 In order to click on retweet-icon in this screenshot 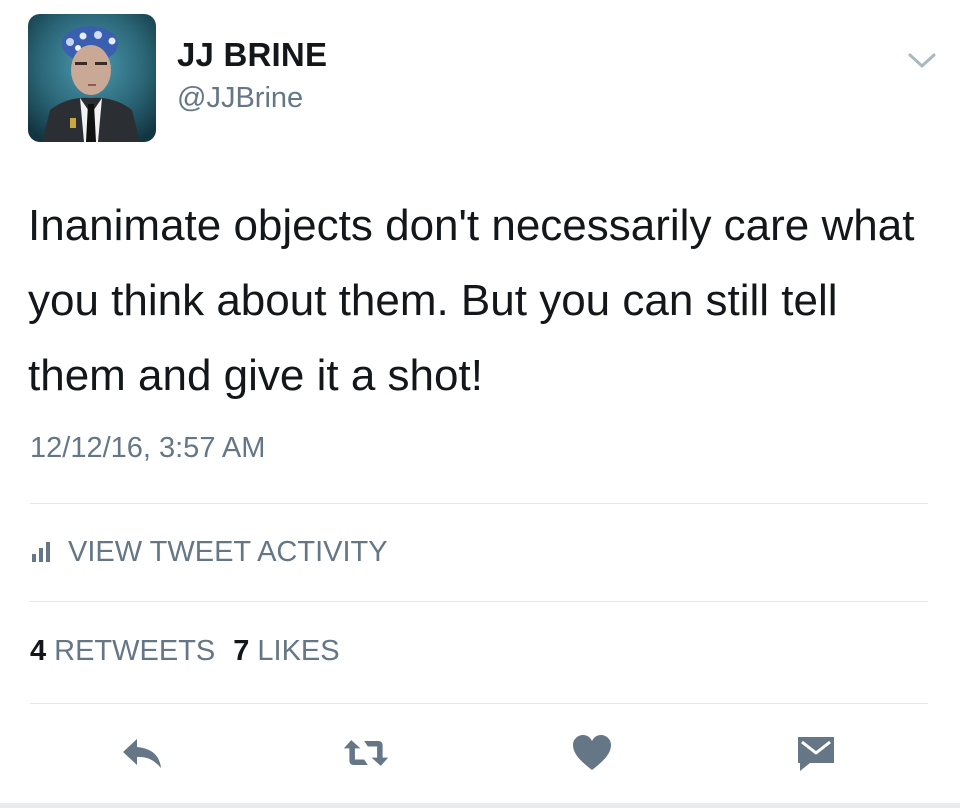, I will do `click(366, 753)`.